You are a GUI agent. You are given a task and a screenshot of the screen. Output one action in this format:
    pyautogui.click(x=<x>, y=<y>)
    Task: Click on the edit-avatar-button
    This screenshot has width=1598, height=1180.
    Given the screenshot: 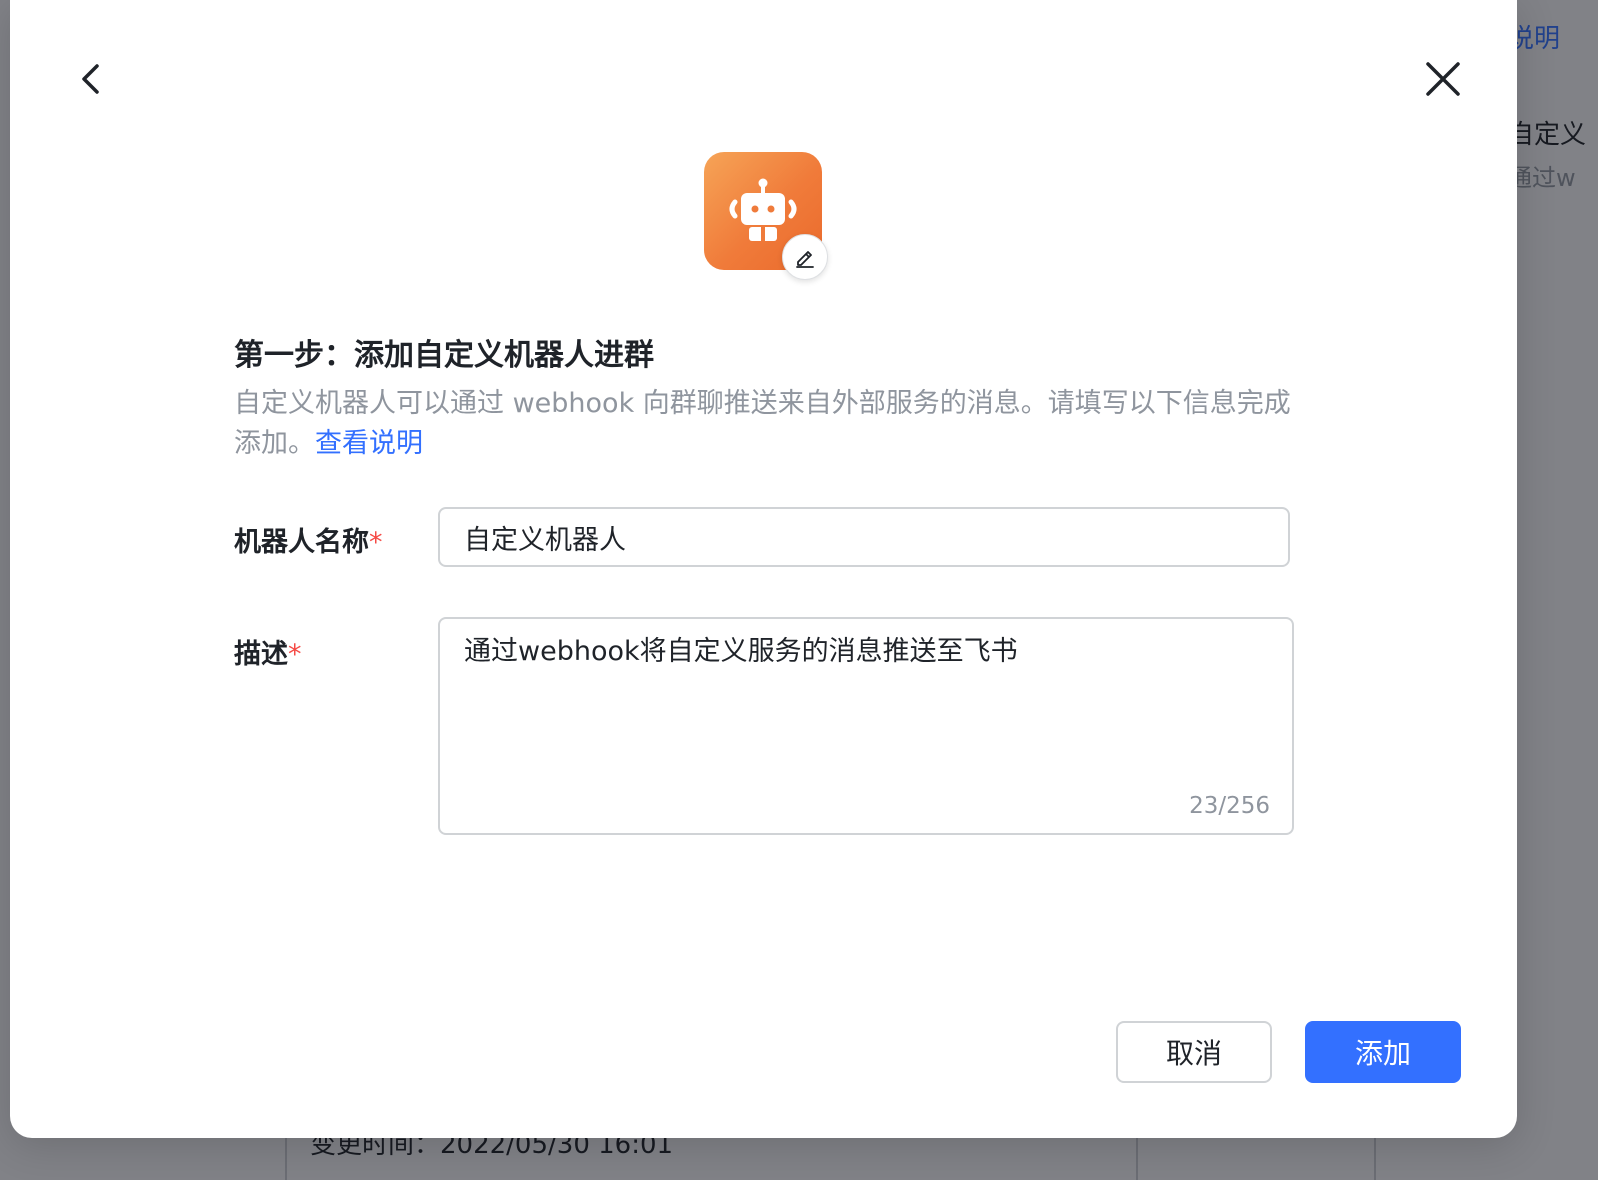 What is the action you would take?
    pyautogui.click(x=805, y=257)
    